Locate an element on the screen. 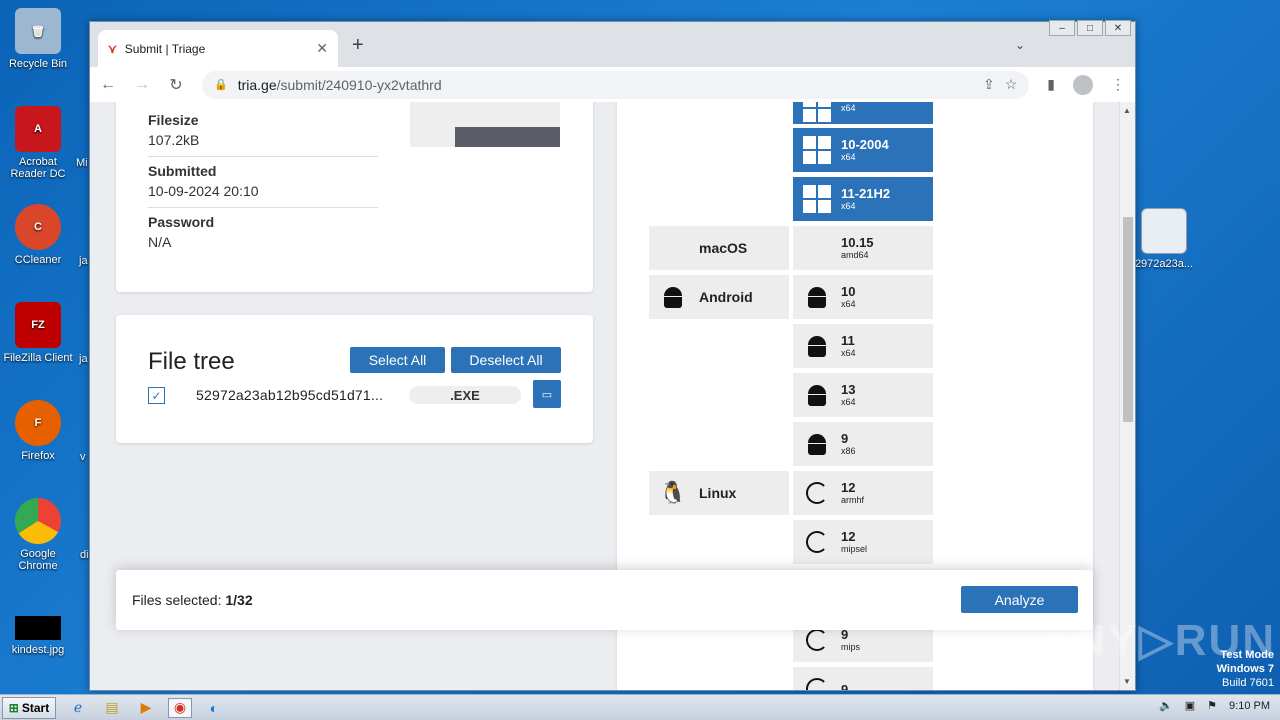 This screenshot has width=1280, height=720. os-version: 13 is located at coordinates (848, 389).